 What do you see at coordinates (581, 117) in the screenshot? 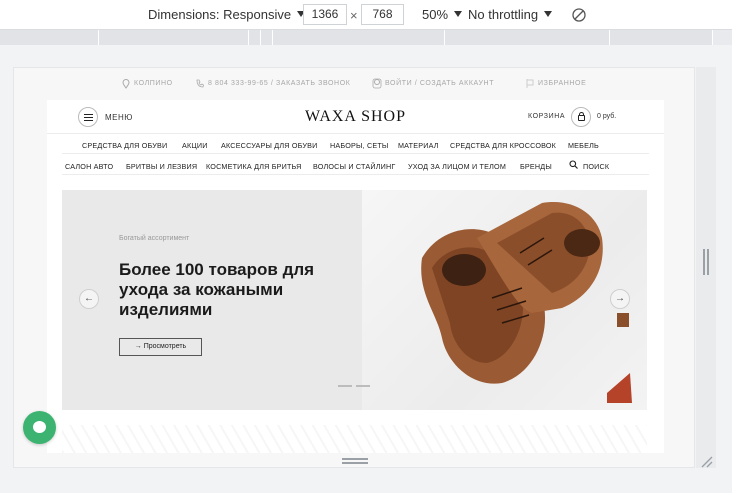
I see `cart-icon` at bounding box center [581, 117].